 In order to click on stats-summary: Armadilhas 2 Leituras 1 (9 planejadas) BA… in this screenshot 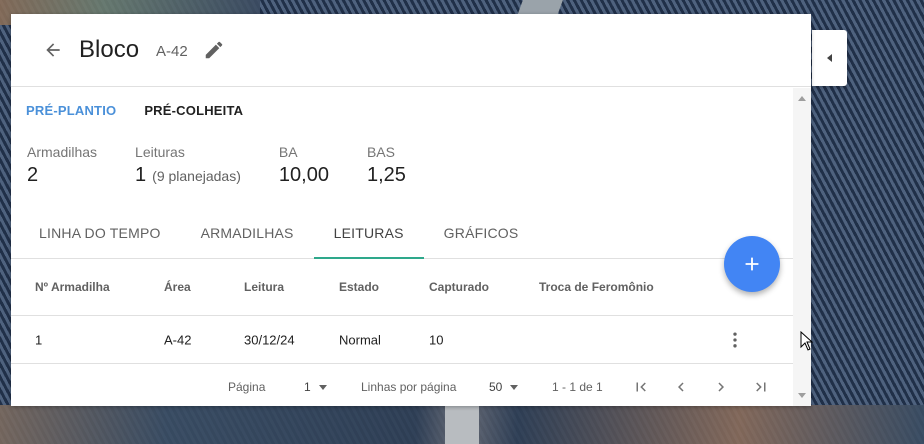, I will do `click(235, 165)`.